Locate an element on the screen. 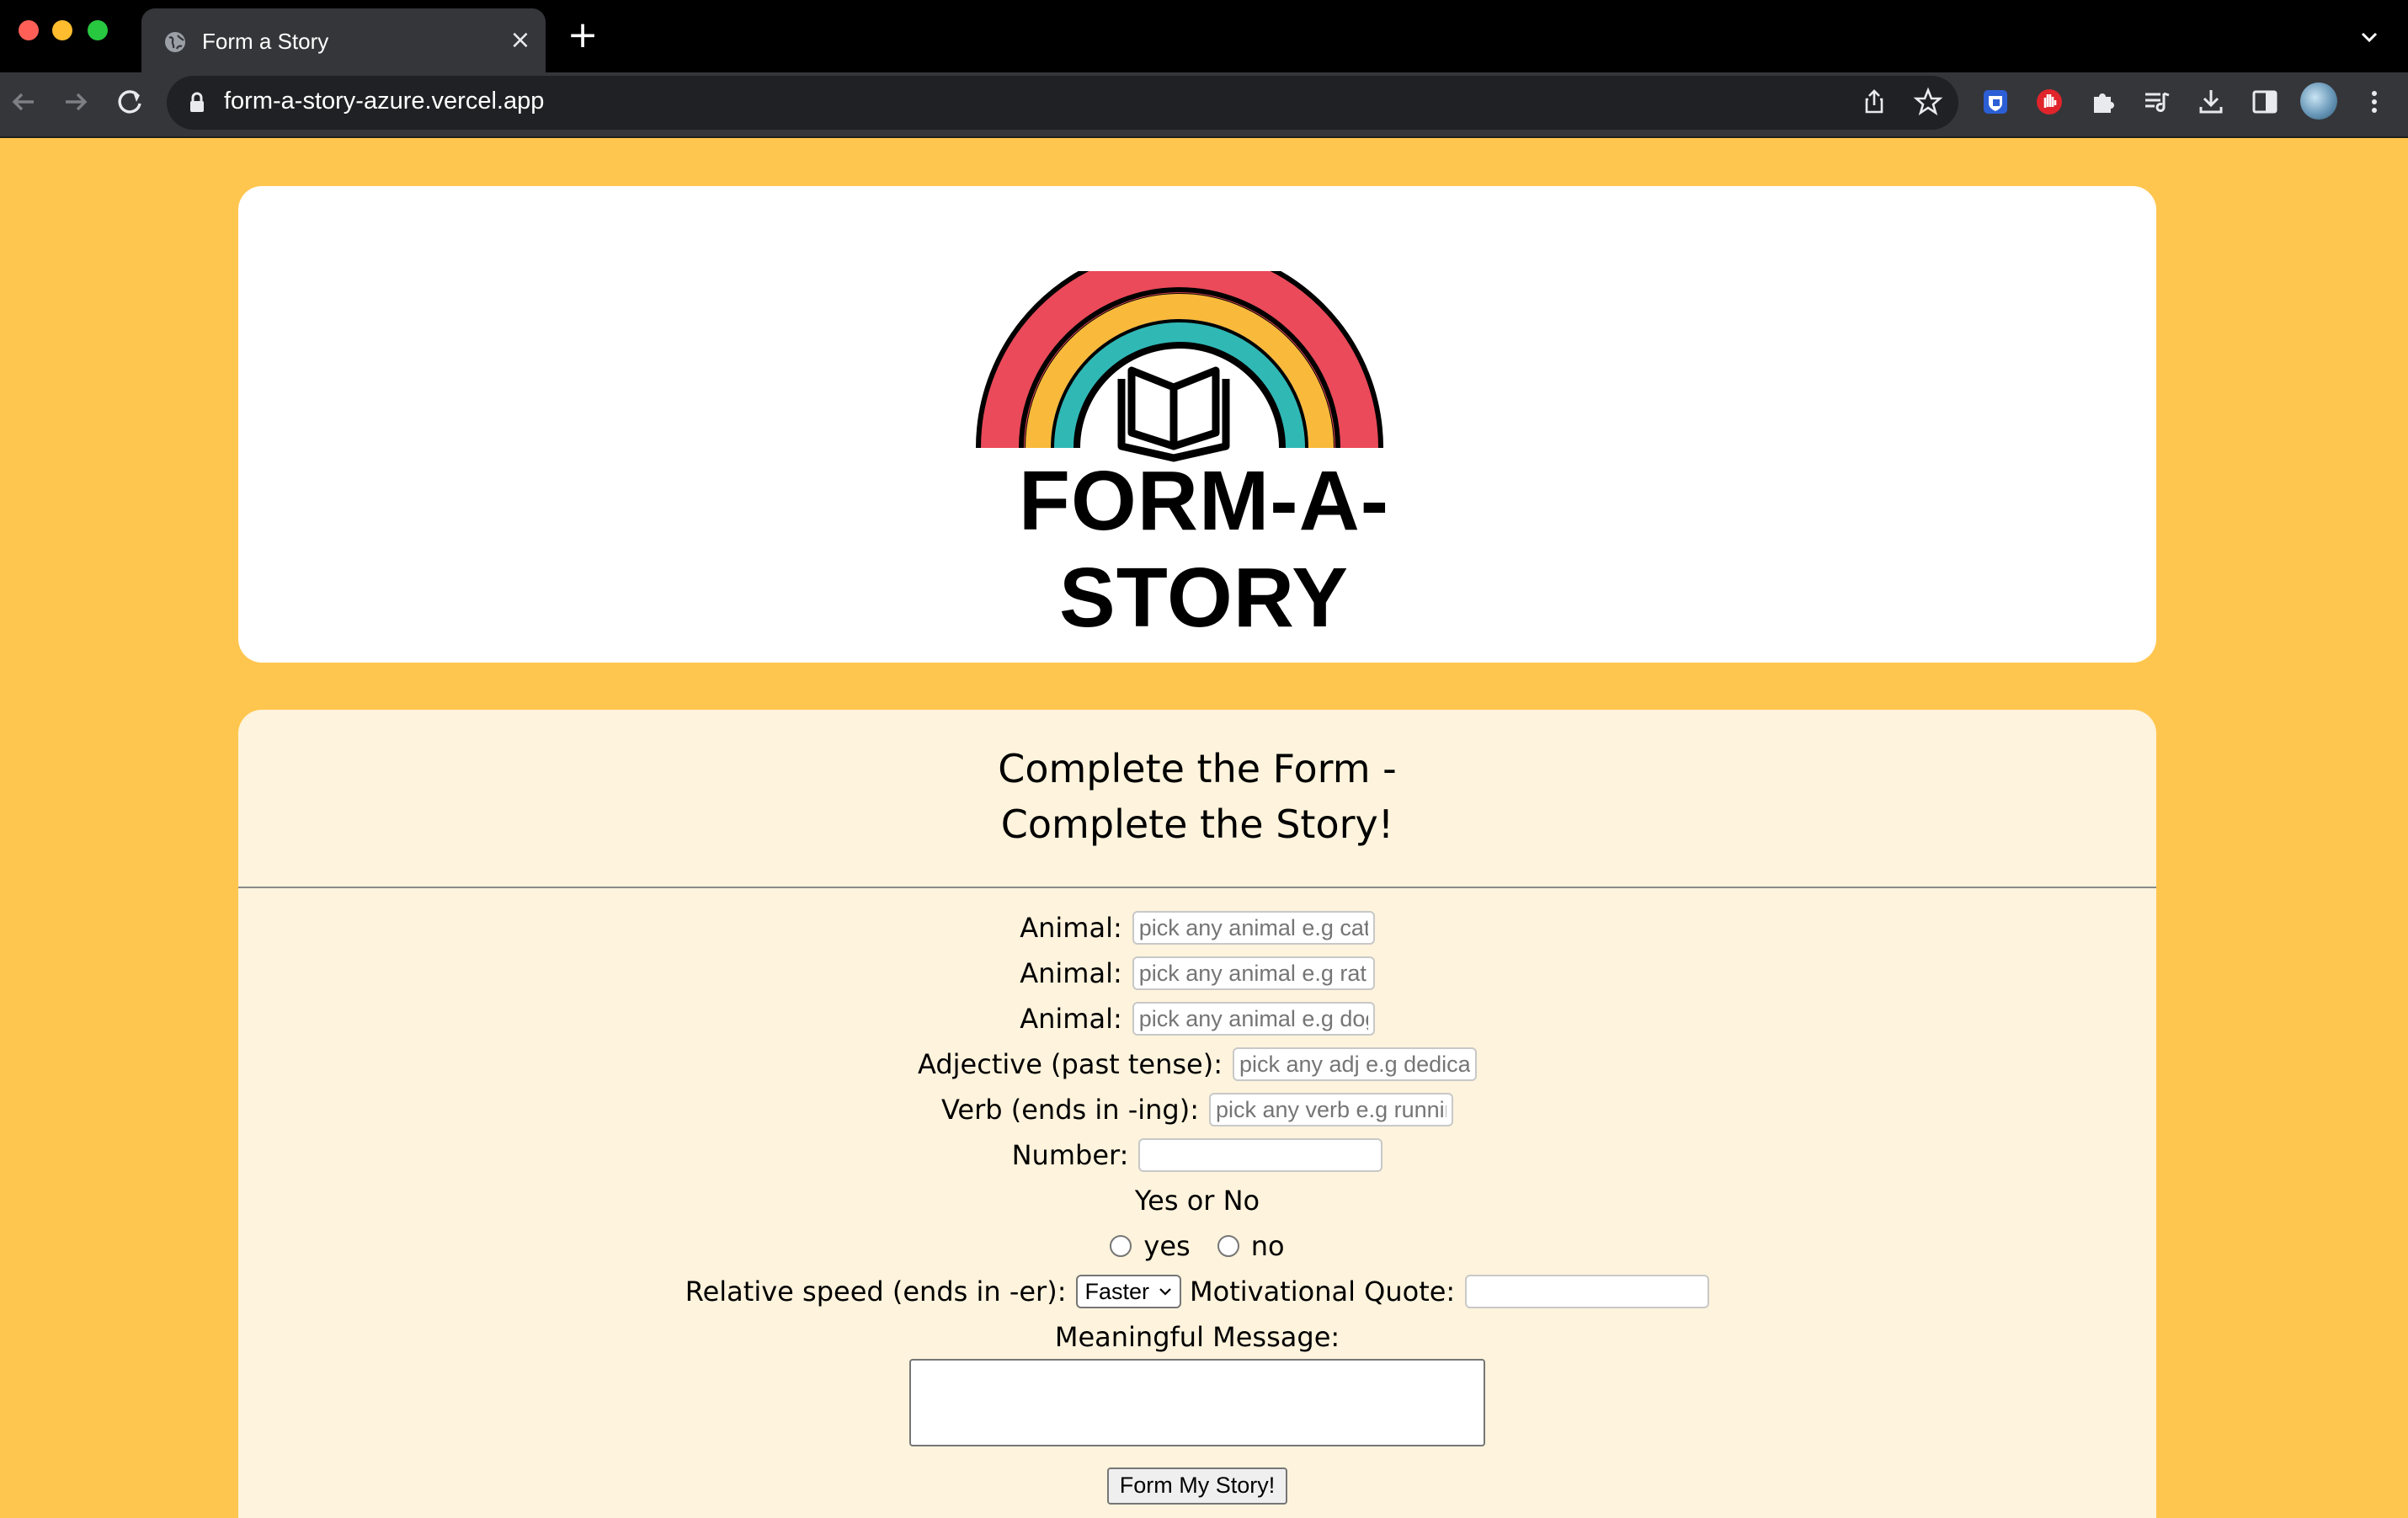  form-title-line-1: Complete the Form - is located at coordinates (1197, 768).